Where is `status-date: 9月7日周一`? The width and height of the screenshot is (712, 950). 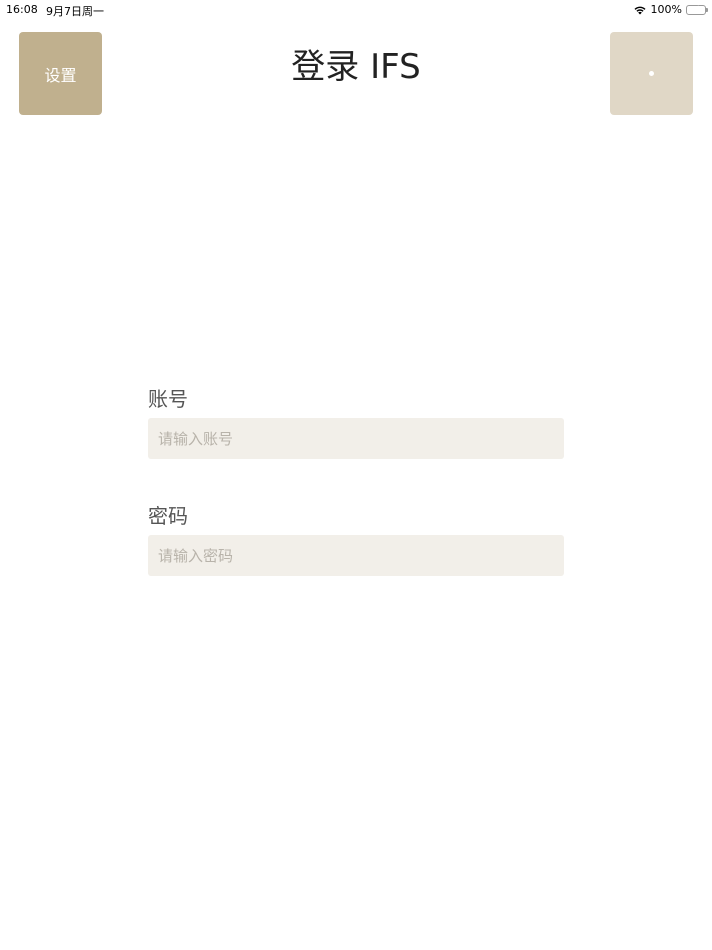 status-date: 9月7日周一 is located at coordinates (75, 11).